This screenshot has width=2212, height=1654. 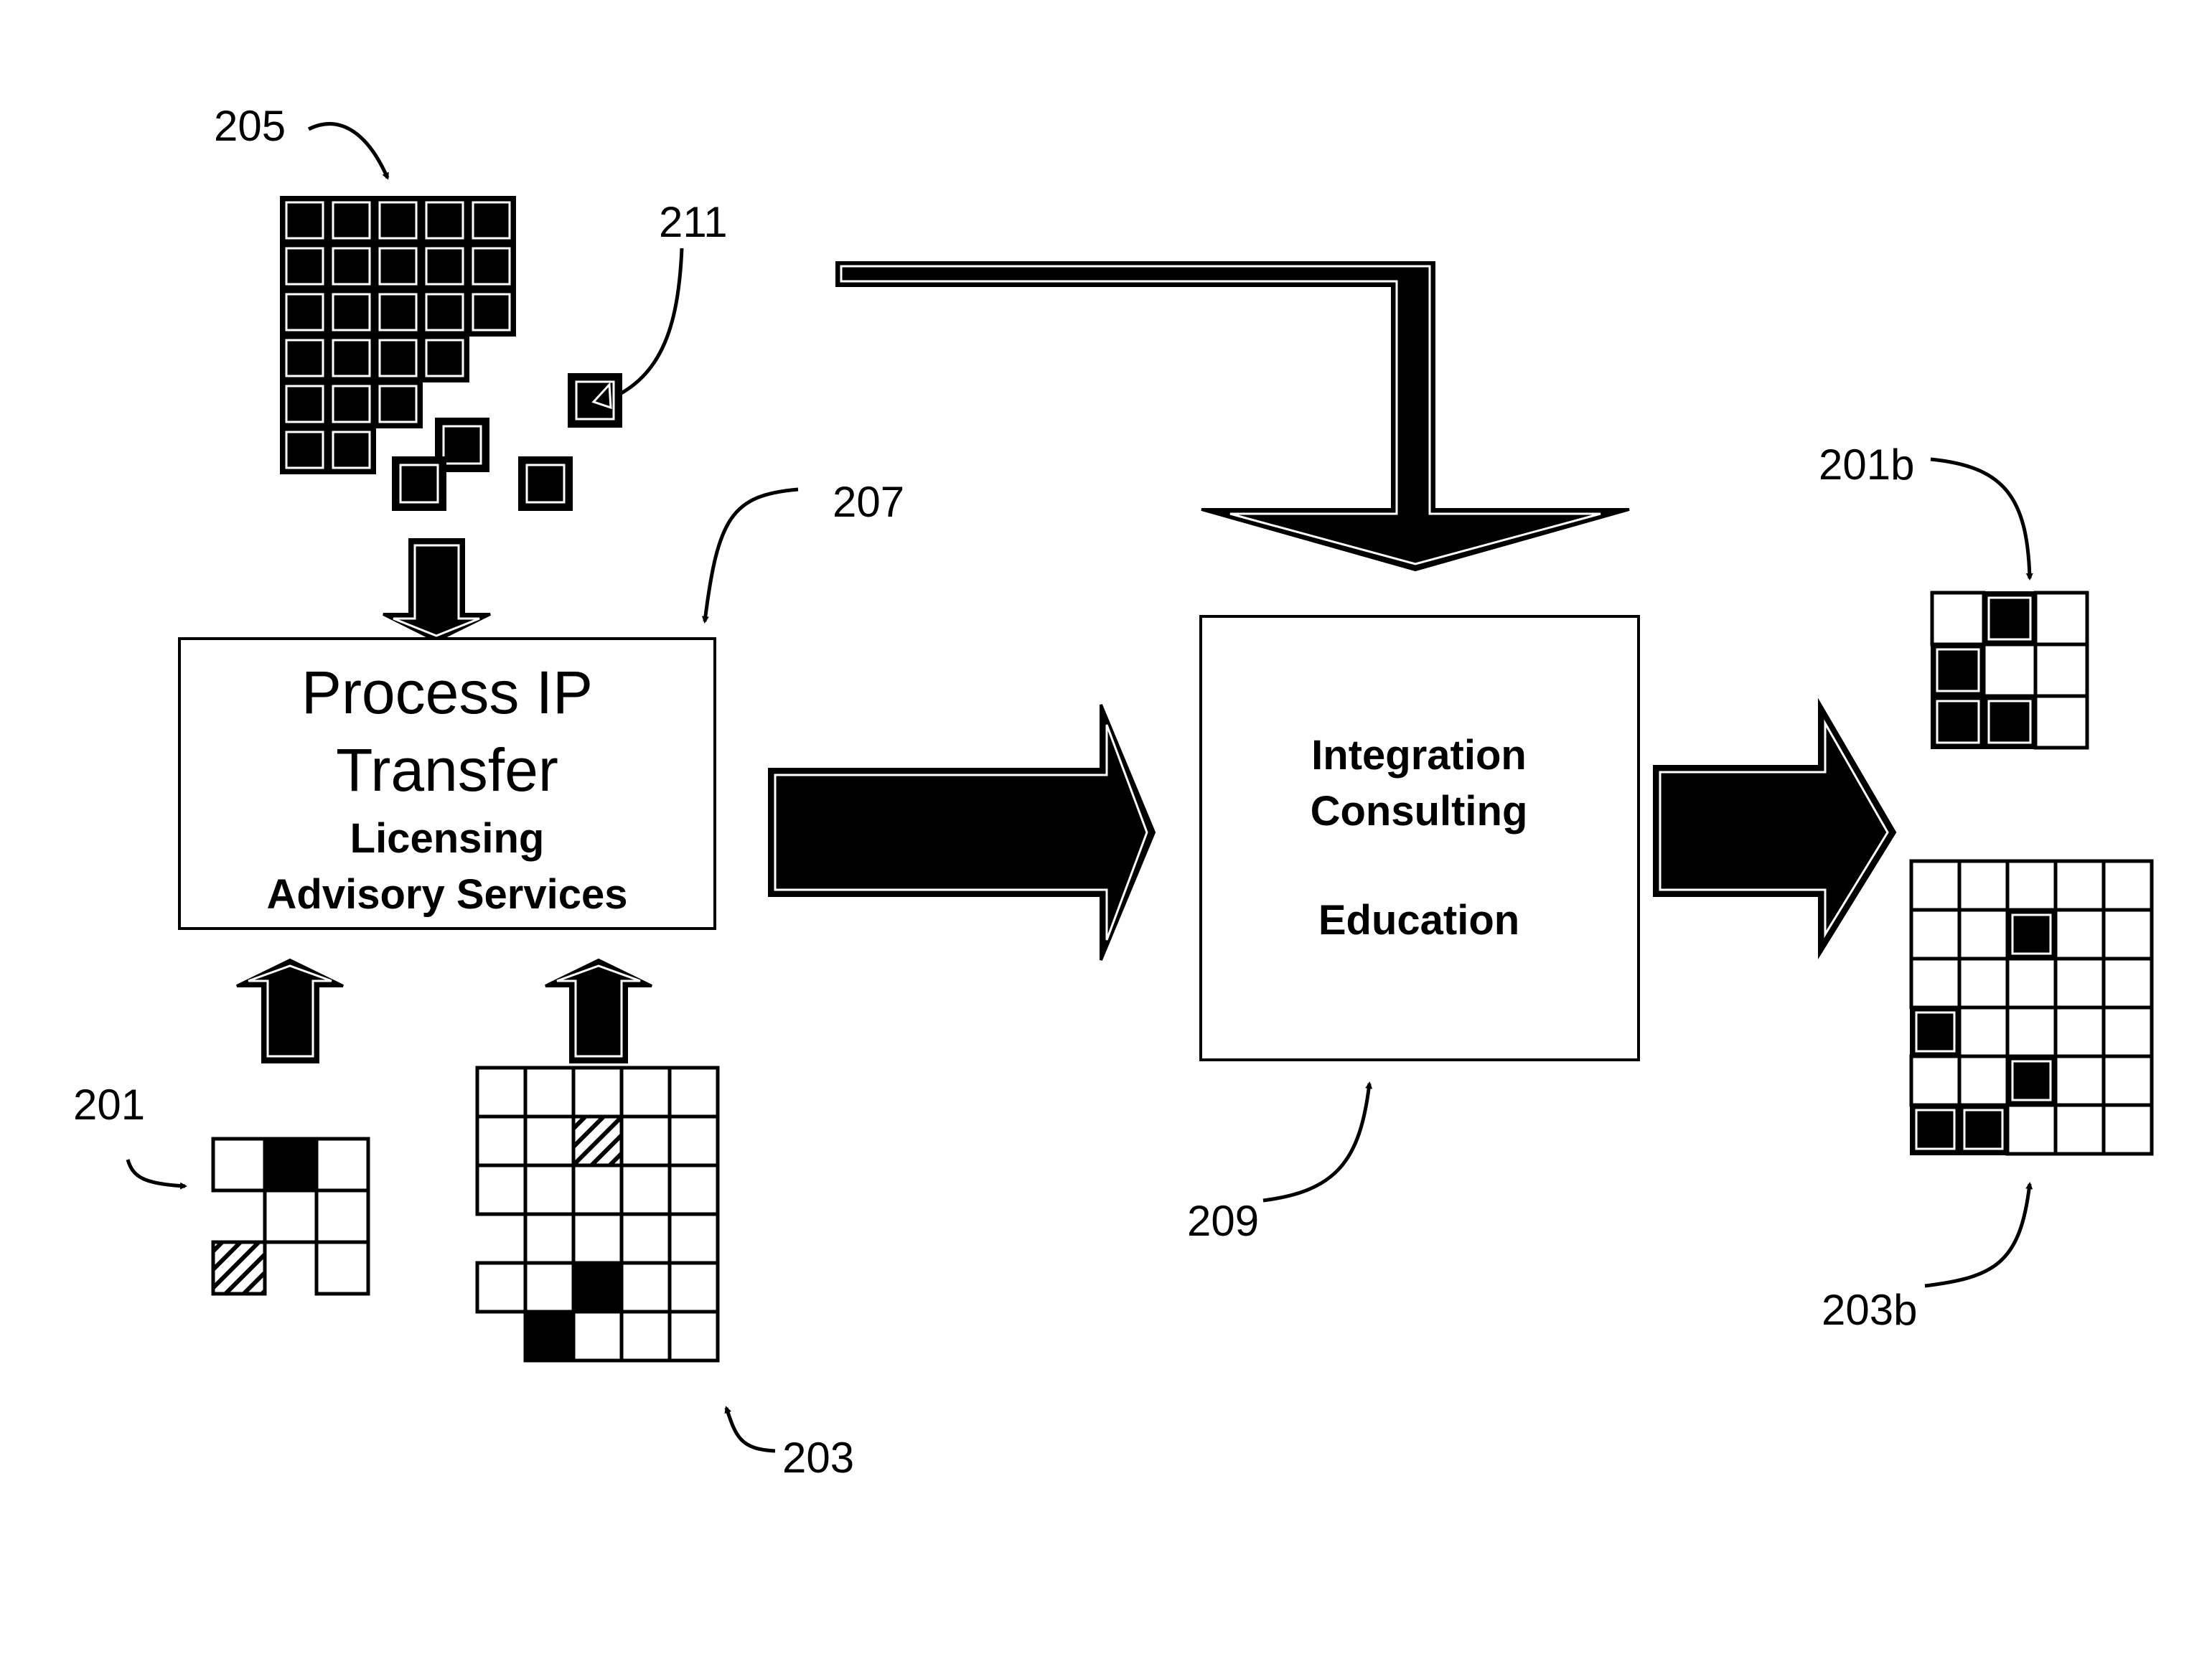 I want to click on ref-label-205: 205, so click(x=250, y=126).